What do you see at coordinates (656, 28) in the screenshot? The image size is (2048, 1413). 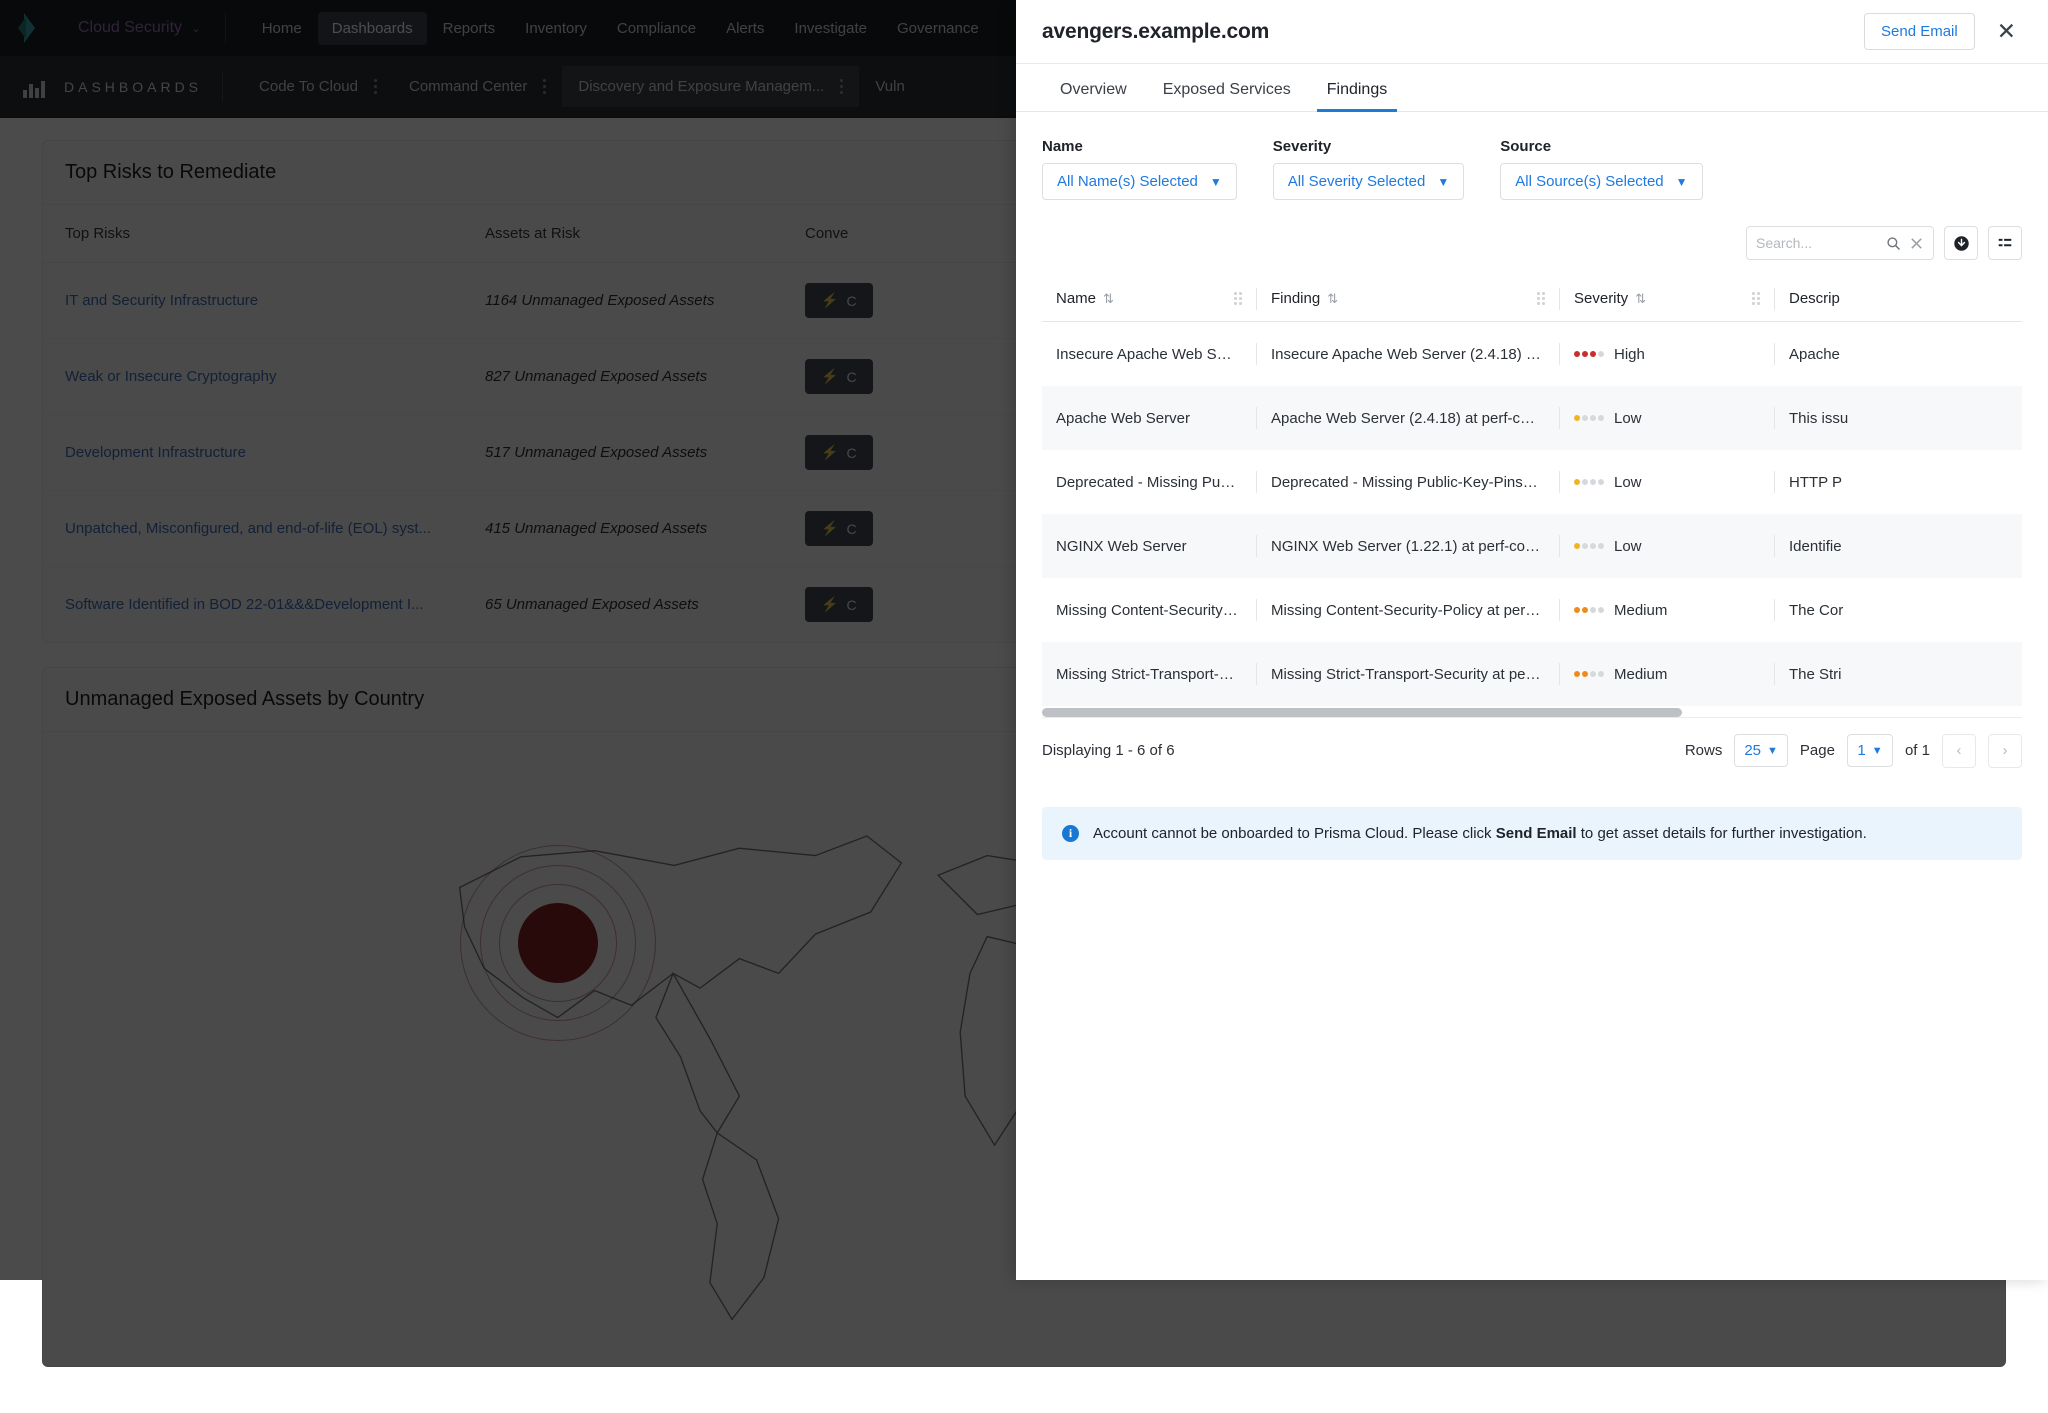 I see `nav-link-compliance: Compliance` at bounding box center [656, 28].